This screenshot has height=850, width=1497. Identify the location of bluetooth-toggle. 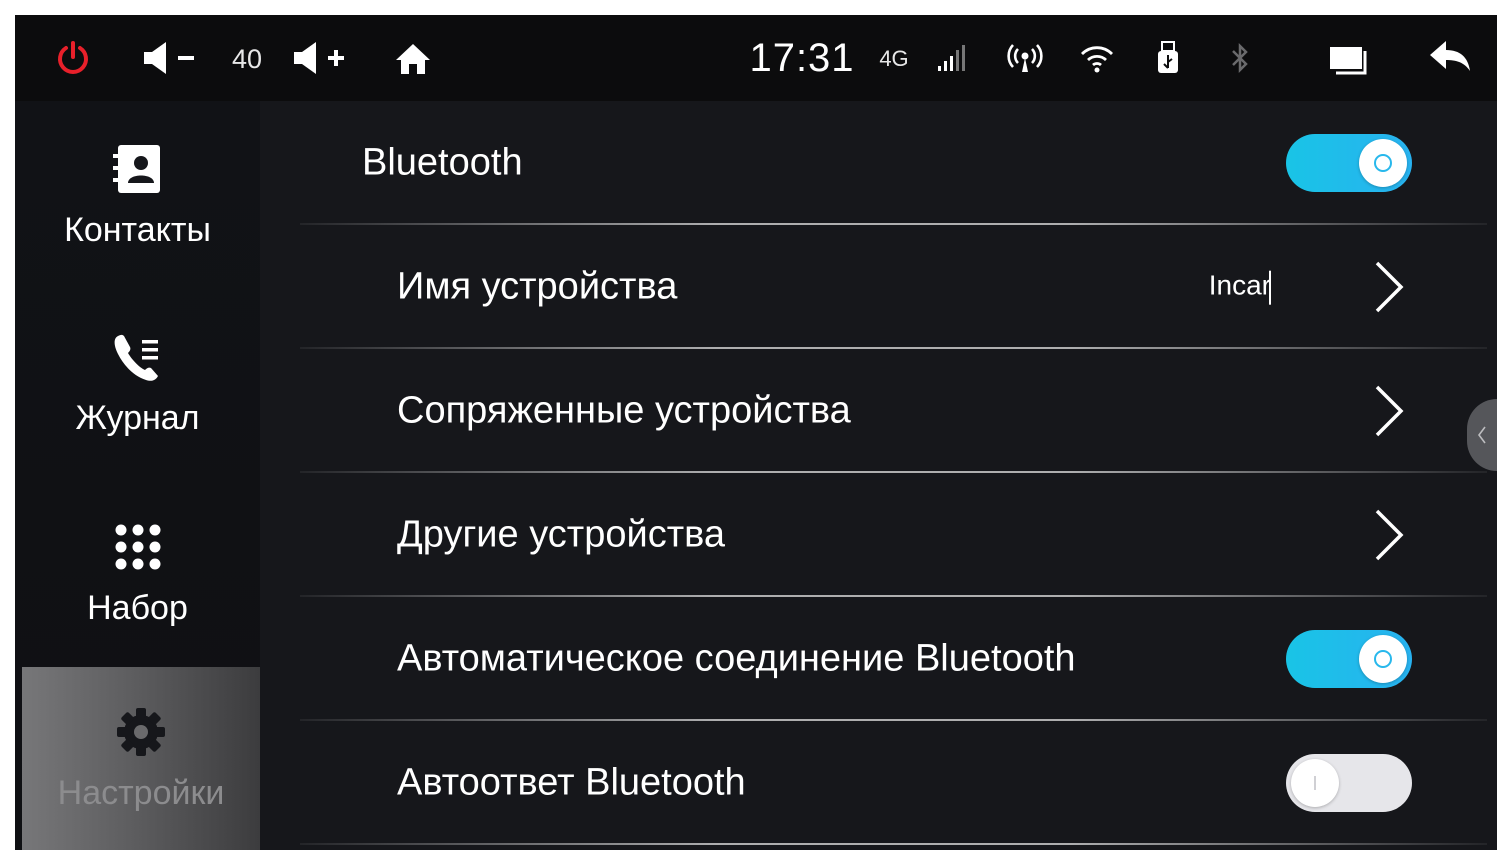
(1349, 163).